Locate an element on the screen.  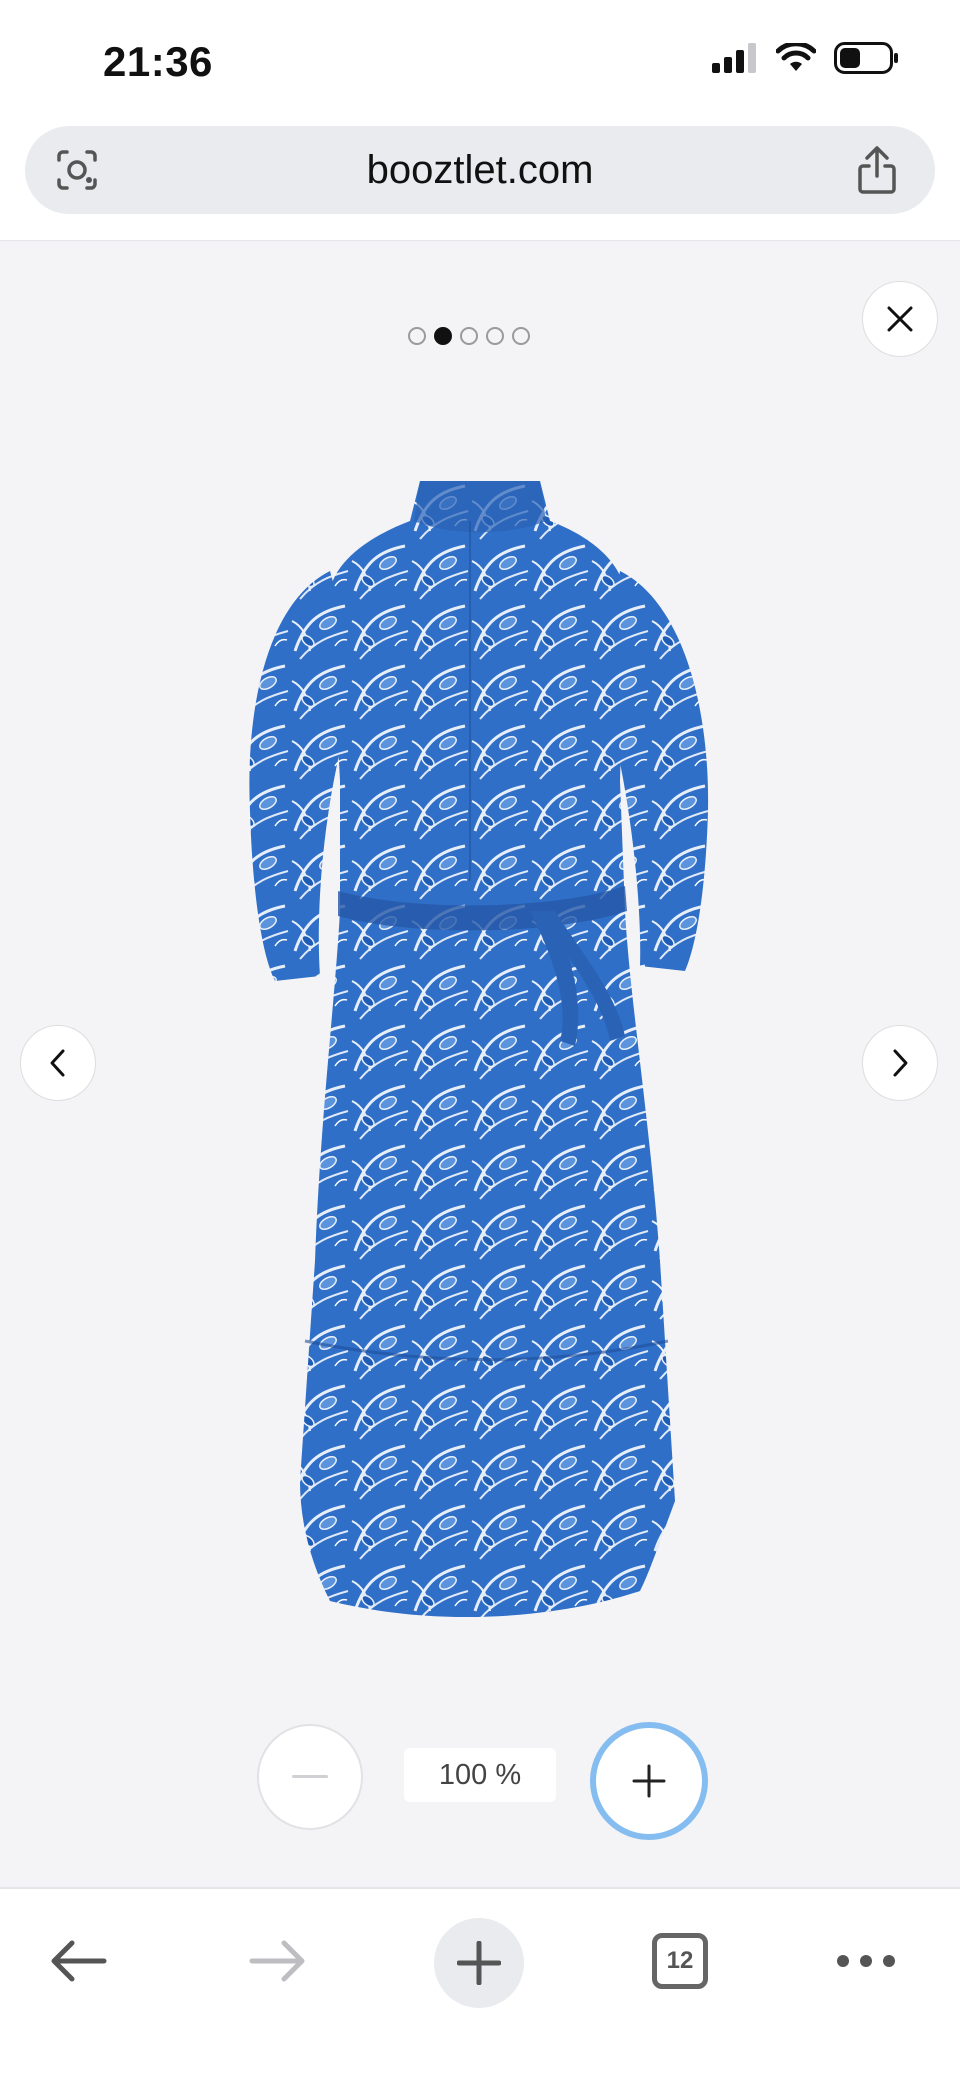
forward-button is located at coordinates (278, 1961).